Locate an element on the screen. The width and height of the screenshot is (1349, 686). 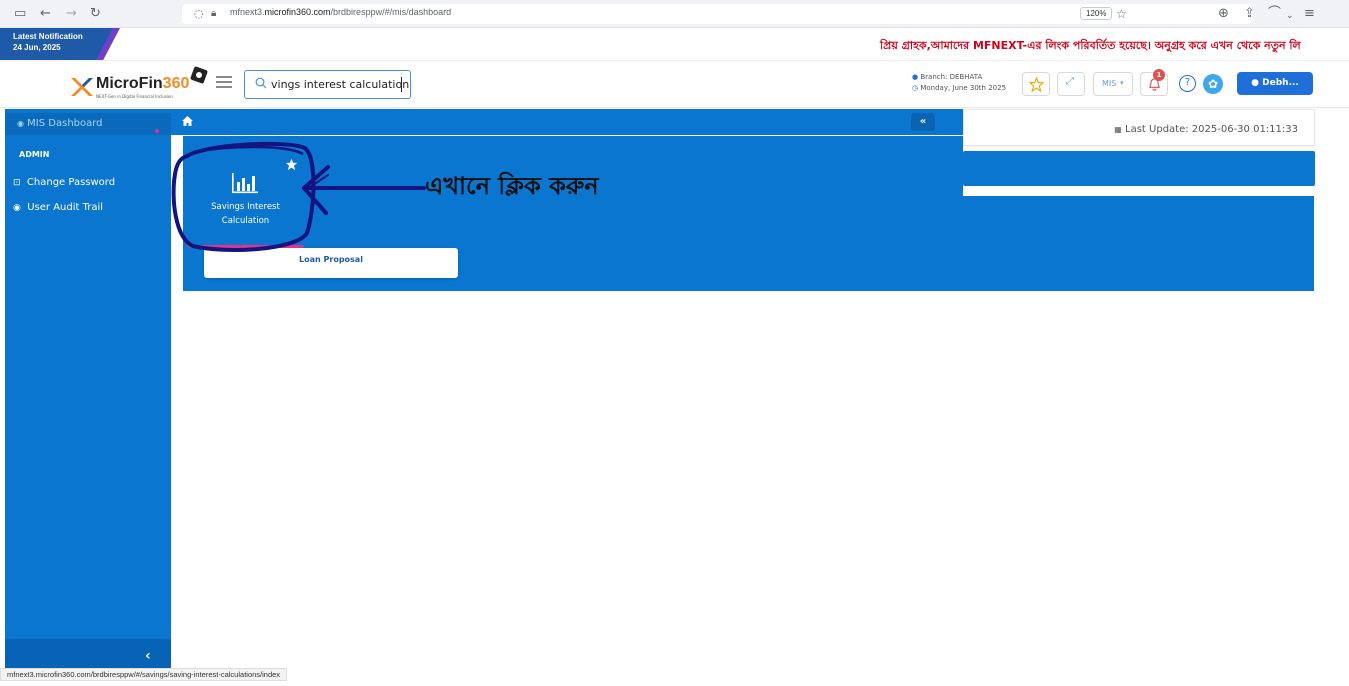
last-update-text: ▦ Last Update: 2025-06-30 01:11:33 is located at coordinates (1206, 129).